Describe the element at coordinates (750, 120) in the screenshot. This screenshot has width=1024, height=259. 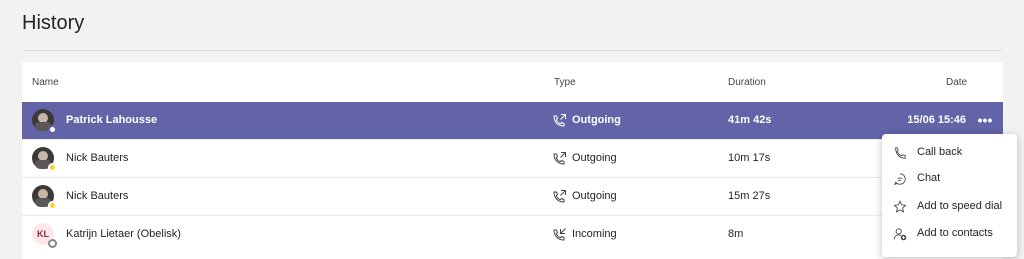
I see `call-duration: 41m 42s` at that location.